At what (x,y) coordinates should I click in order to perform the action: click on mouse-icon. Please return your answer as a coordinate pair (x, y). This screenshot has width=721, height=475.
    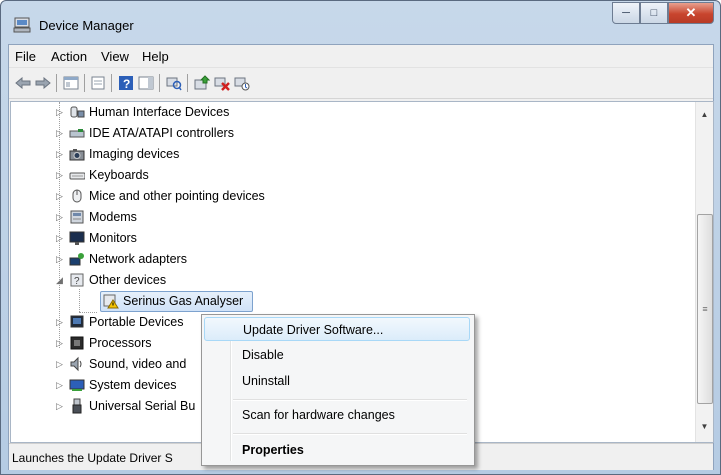
    Looking at the image, I should click on (77, 196).